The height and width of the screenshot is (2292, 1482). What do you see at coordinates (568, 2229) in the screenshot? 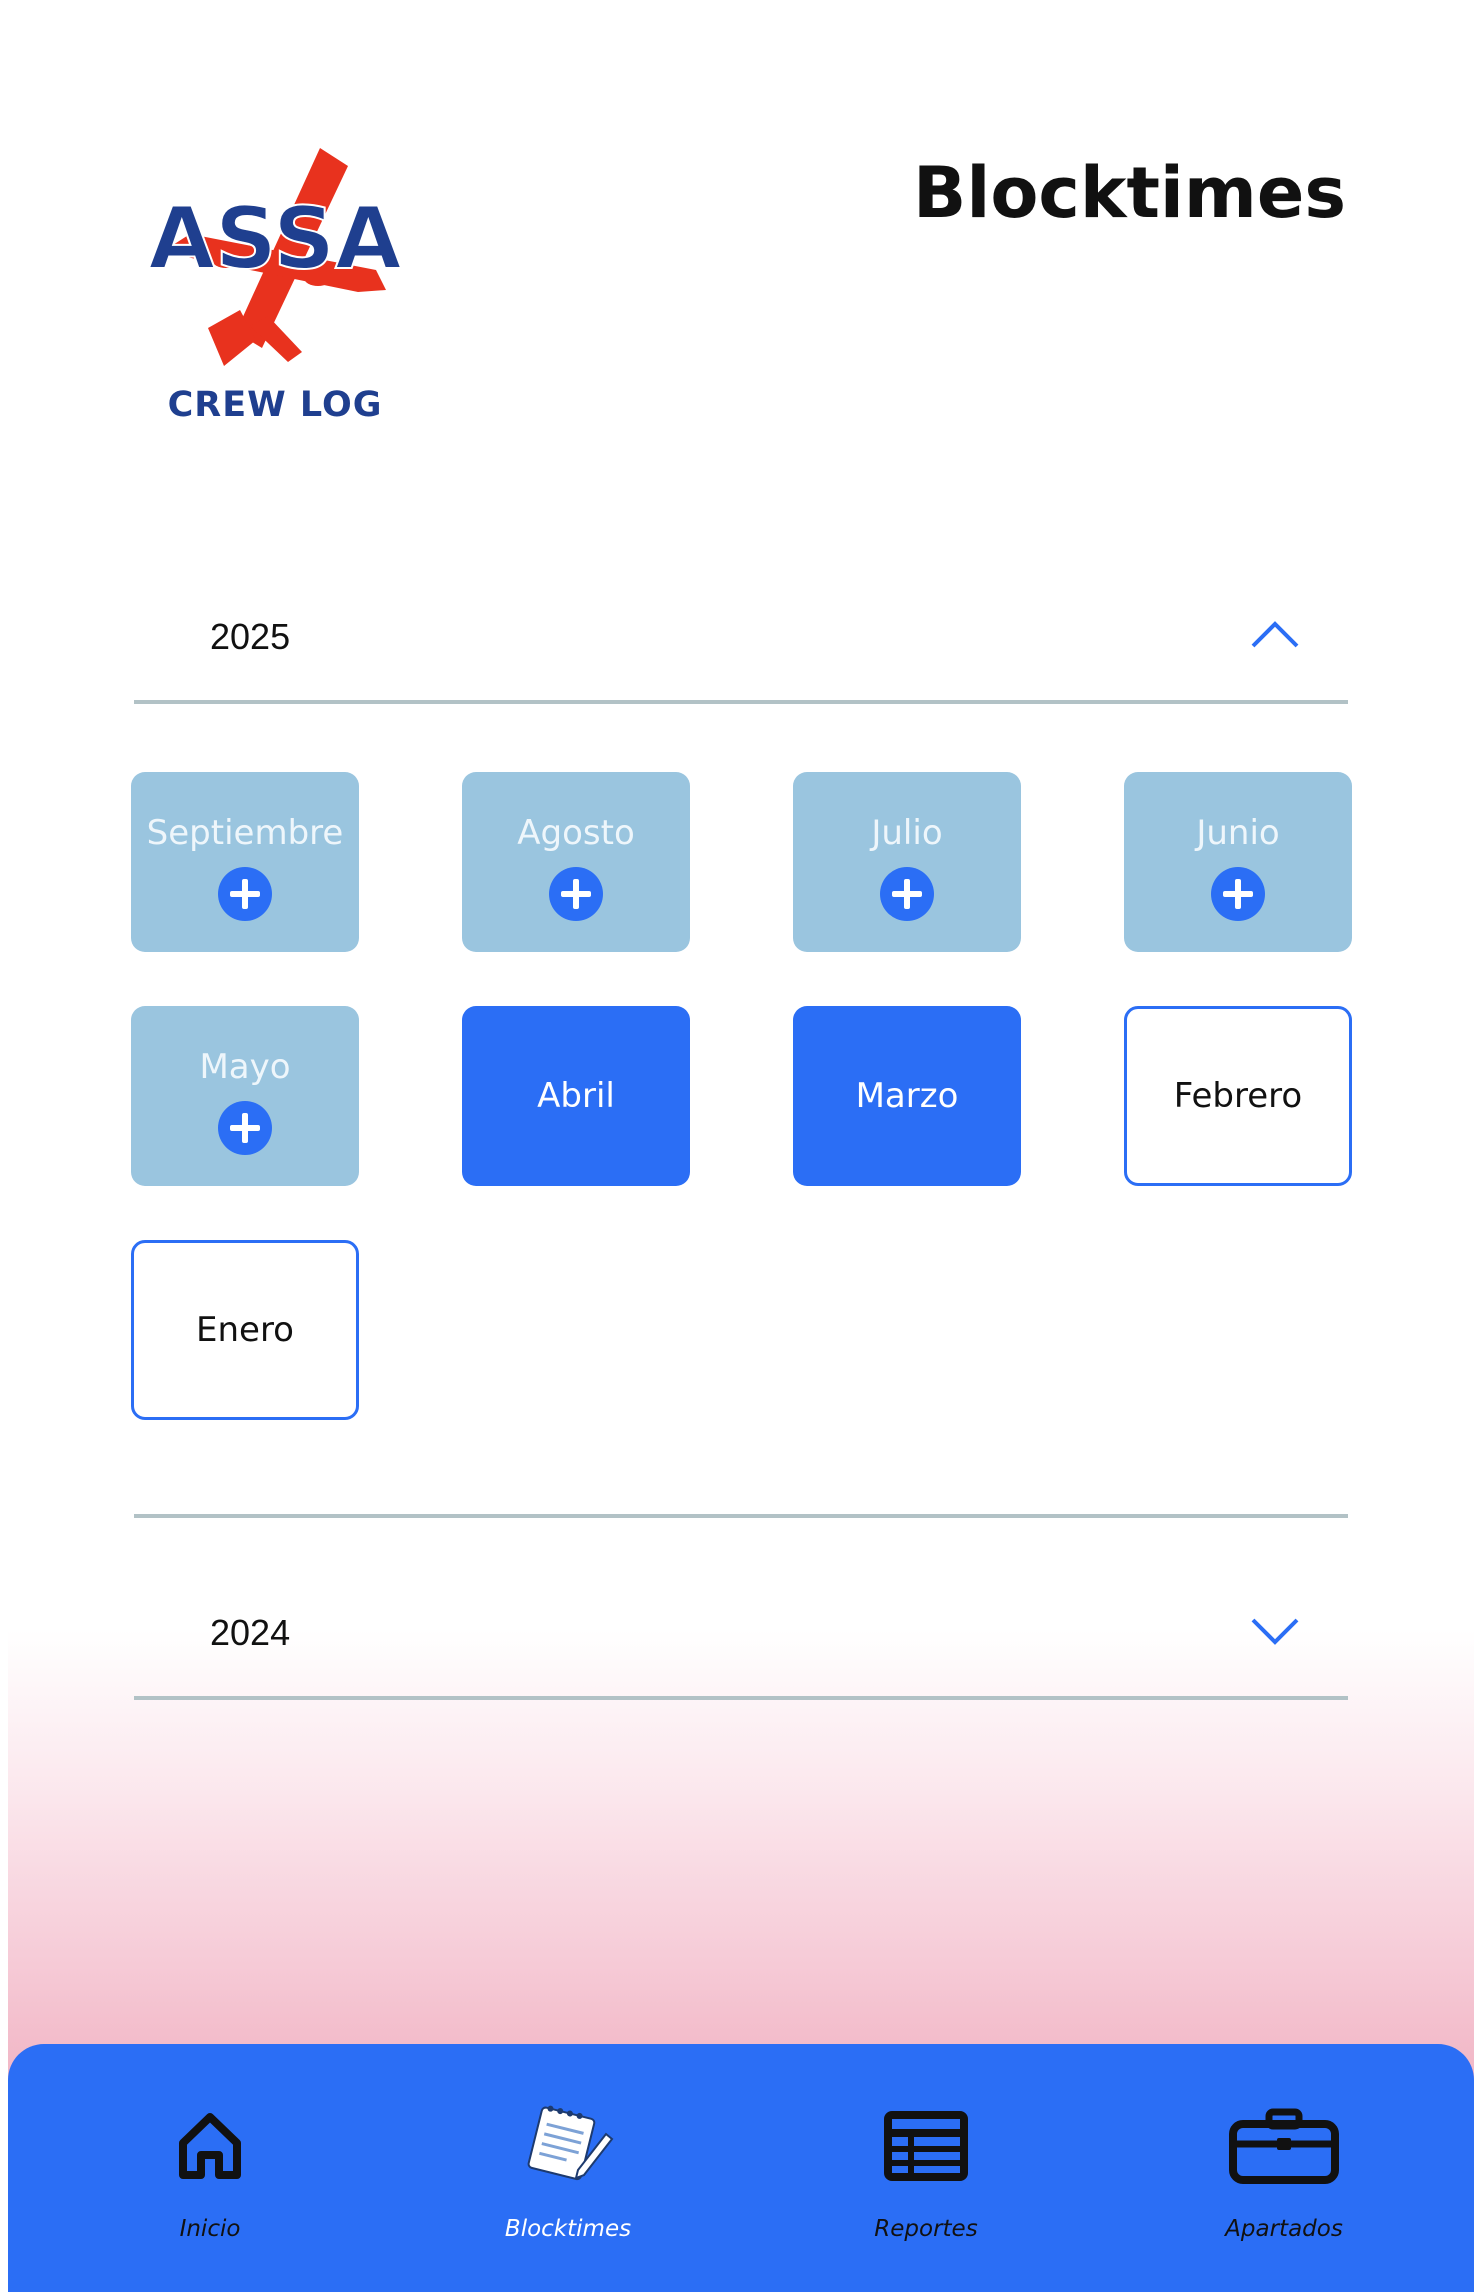
I see `nav-label: Blocktimes` at bounding box center [568, 2229].